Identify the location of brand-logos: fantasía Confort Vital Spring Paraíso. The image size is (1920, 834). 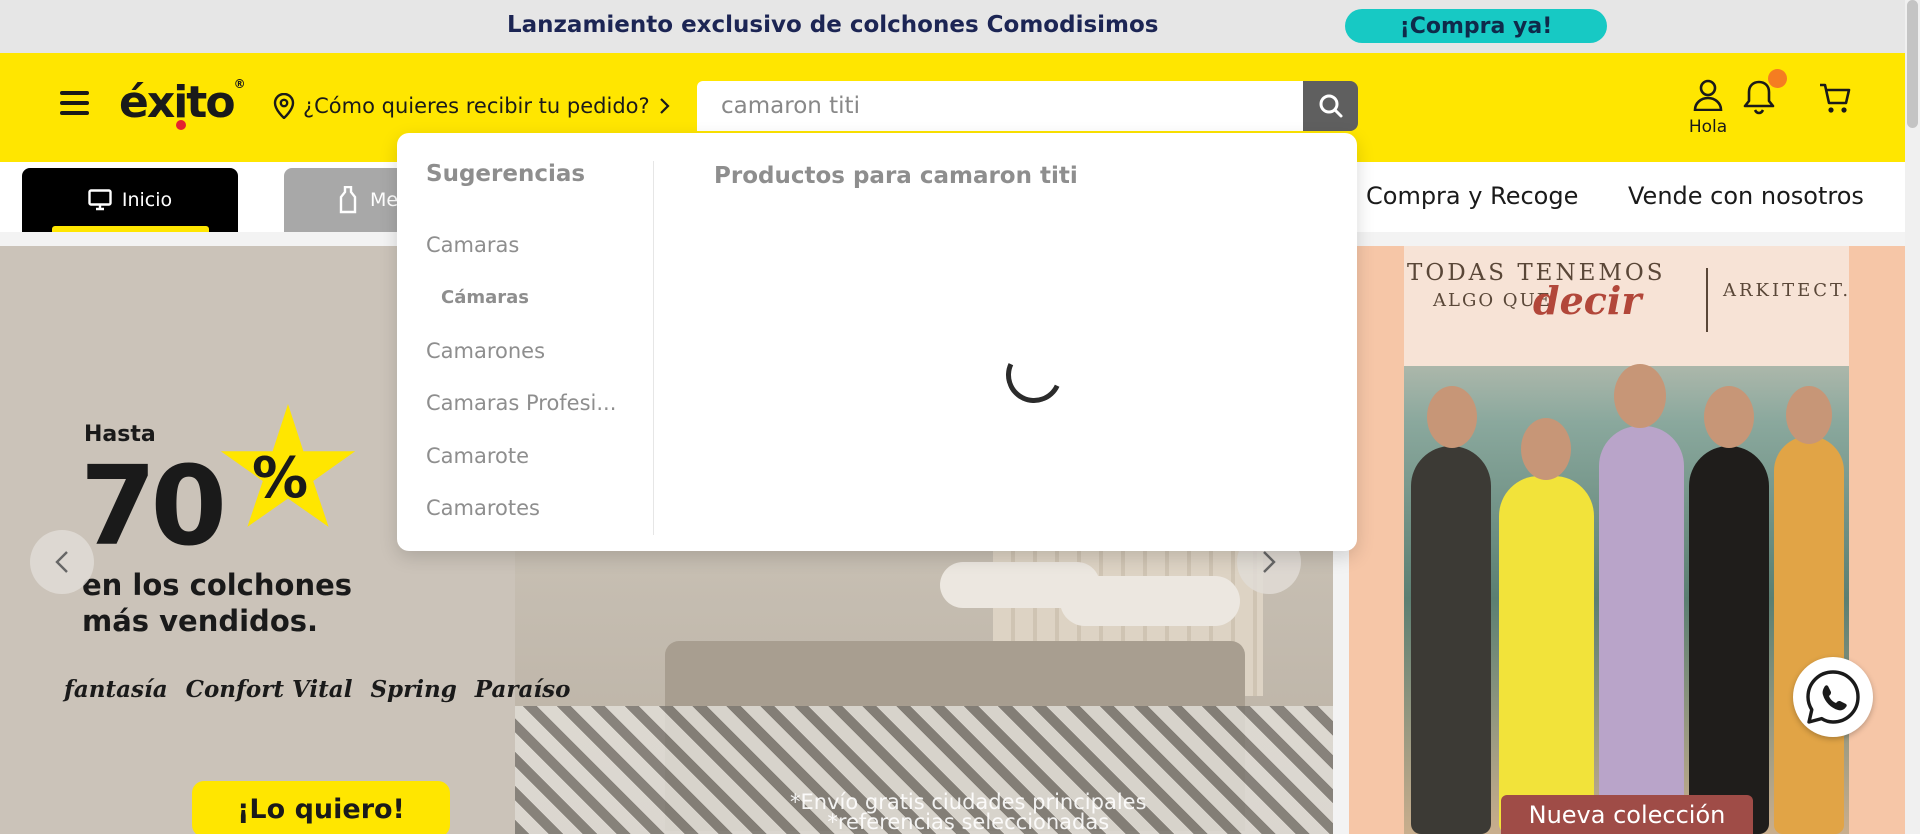
(317, 689).